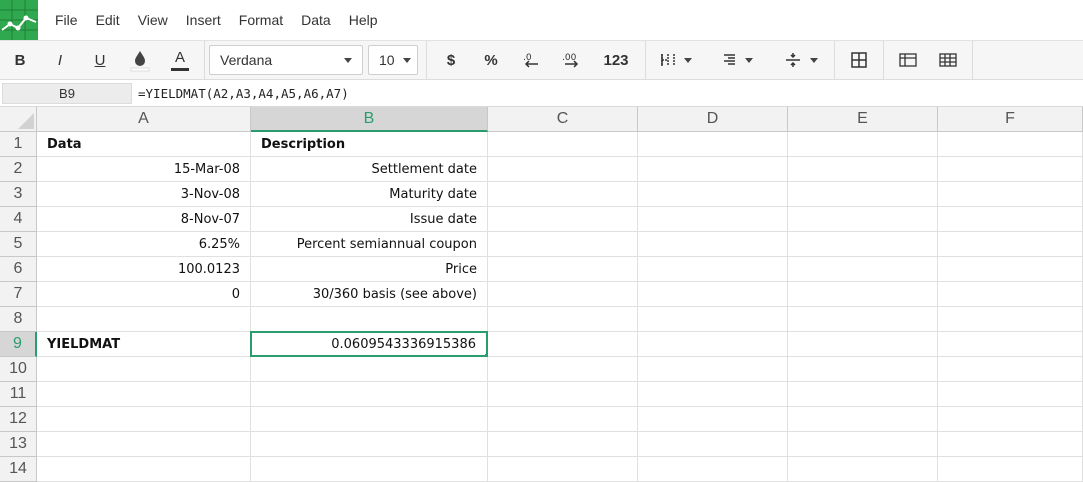  I want to click on cell-d5, so click(713, 244).